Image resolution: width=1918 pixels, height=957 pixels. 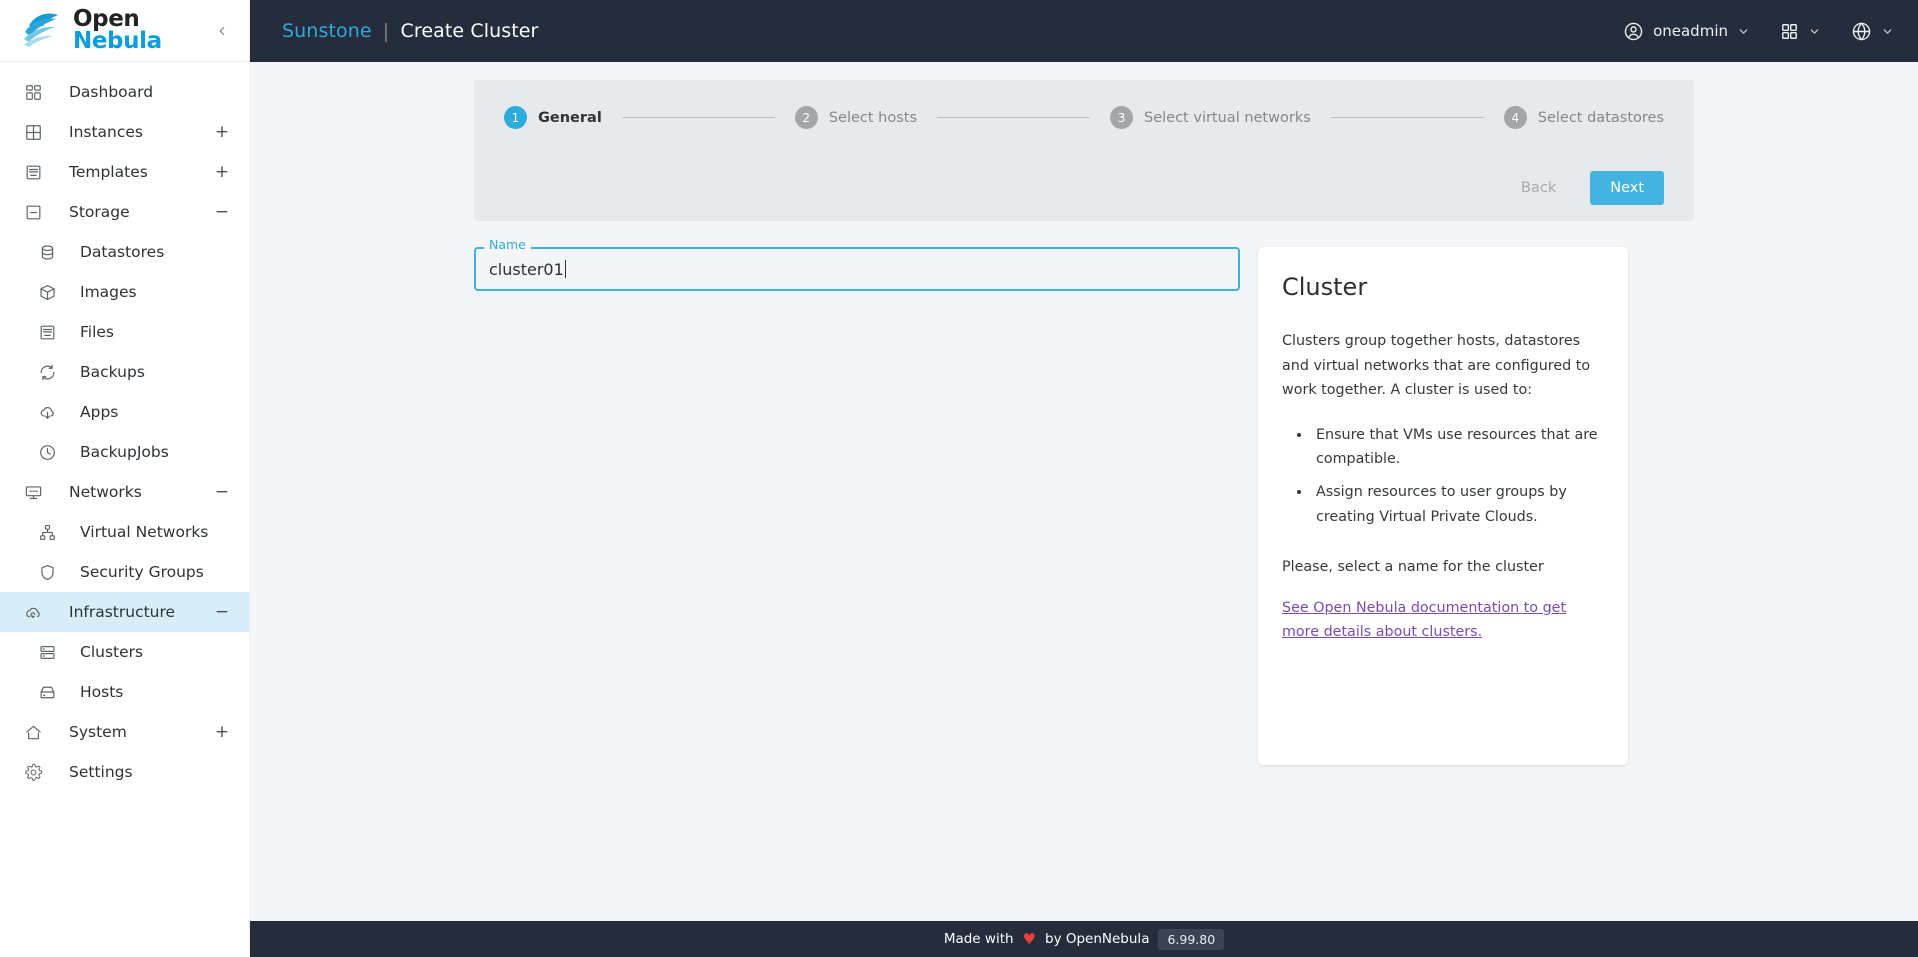 I want to click on sidebar-item-label: Infrastructure, so click(x=122, y=612).